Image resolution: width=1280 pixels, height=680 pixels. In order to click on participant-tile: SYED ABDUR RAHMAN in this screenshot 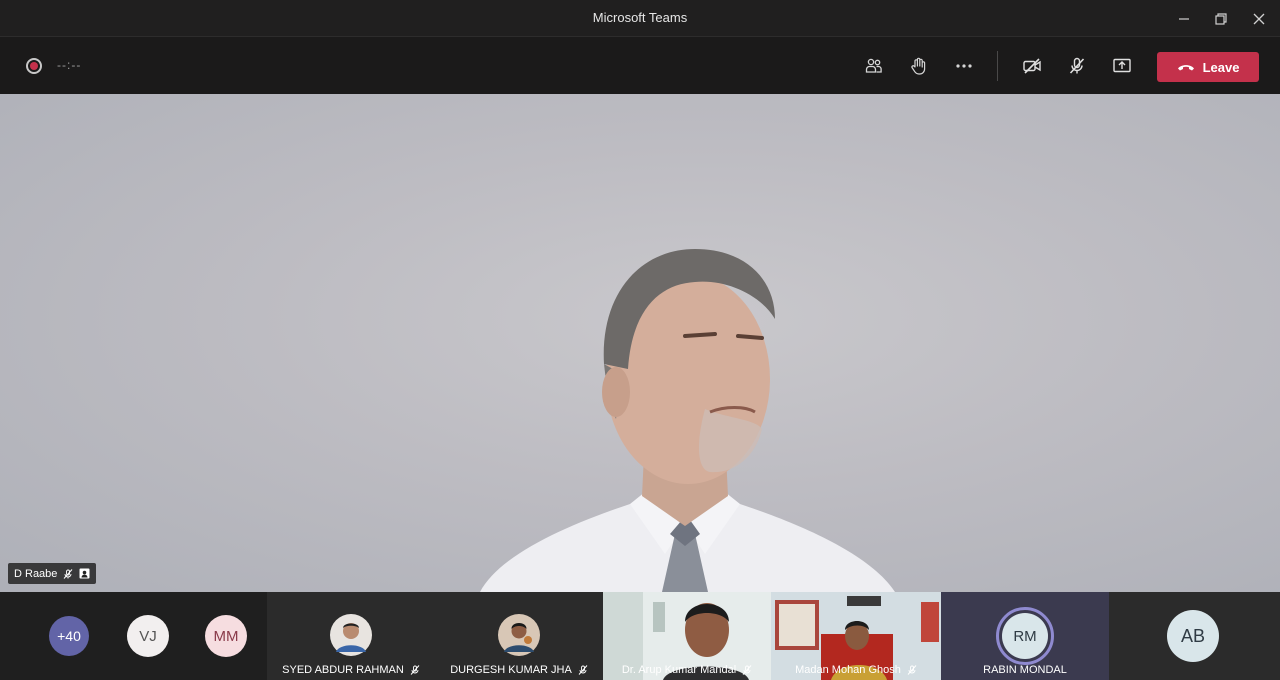, I will do `click(351, 636)`.